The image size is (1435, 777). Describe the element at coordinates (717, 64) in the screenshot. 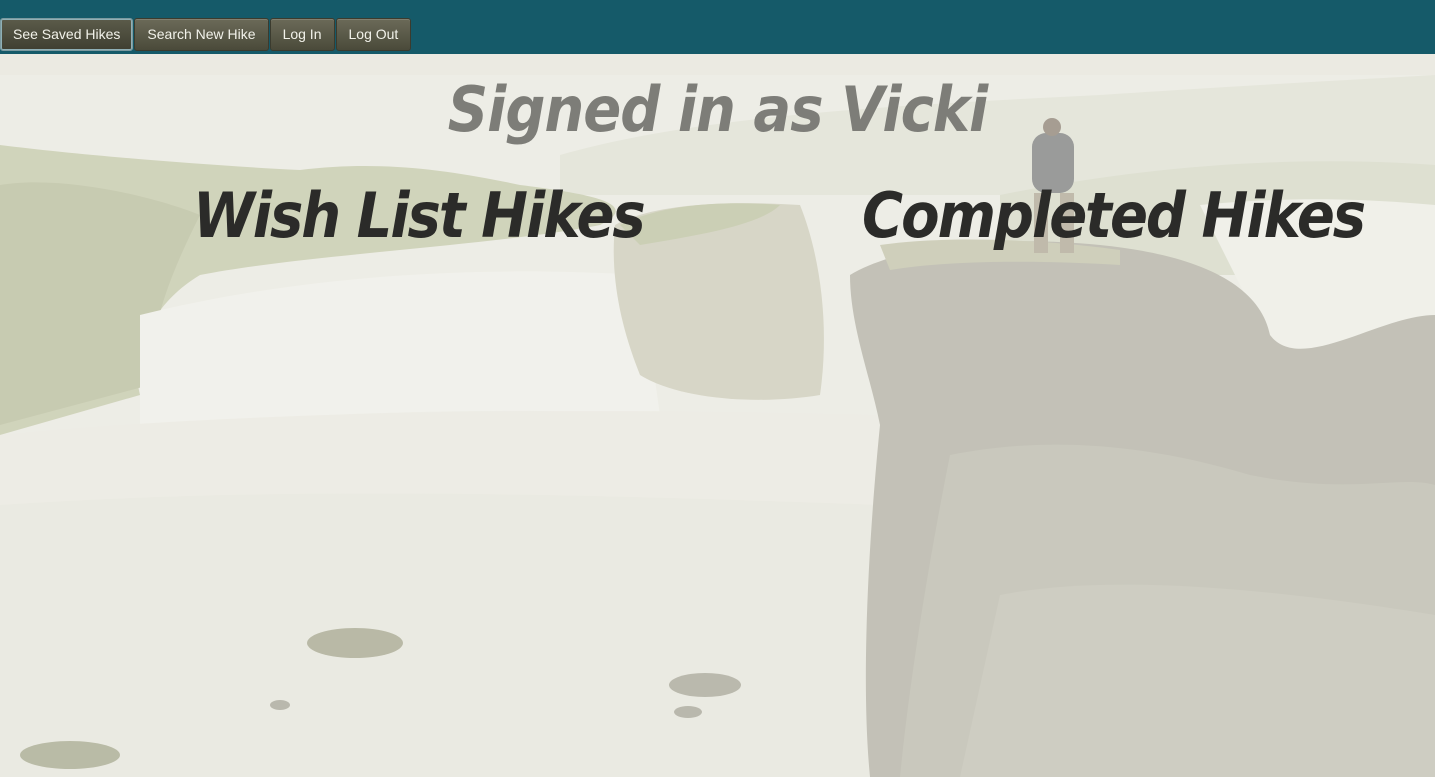

I see `header-spacer` at that location.